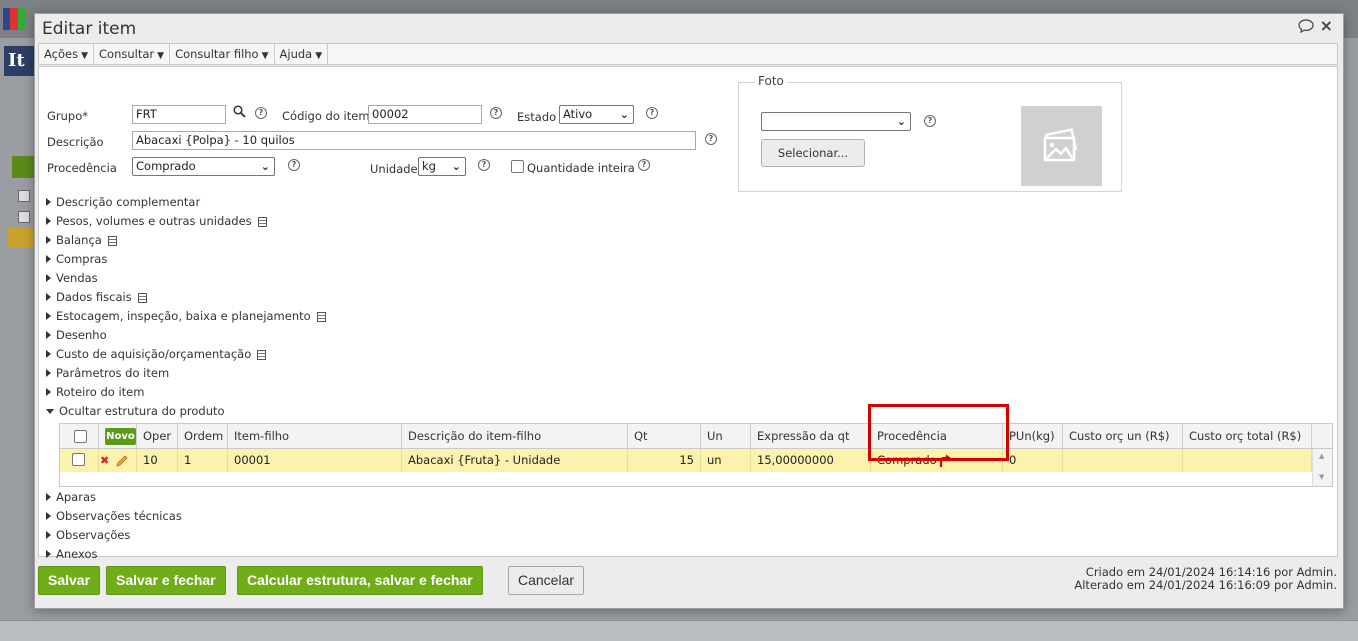 The width and height of the screenshot is (1358, 641). What do you see at coordinates (142, 411) in the screenshot?
I see `section-label: Ocultar estrutura do produto` at bounding box center [142, 411].